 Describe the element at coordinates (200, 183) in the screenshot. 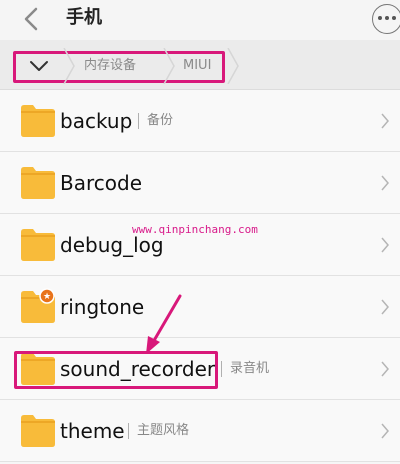

I see `list-item: Barcode` at that location.